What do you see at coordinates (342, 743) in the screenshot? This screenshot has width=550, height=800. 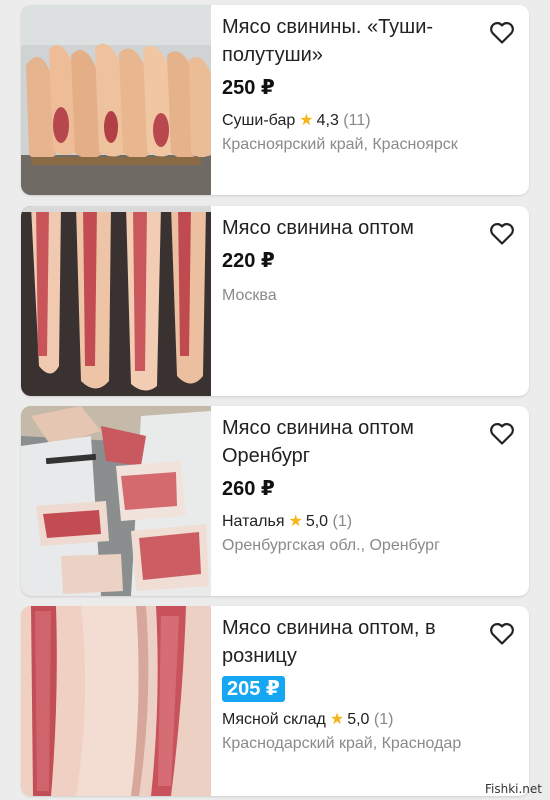 I see `listing-location: Краснодарский край, Краснодар` at bounding box center [342, 743].